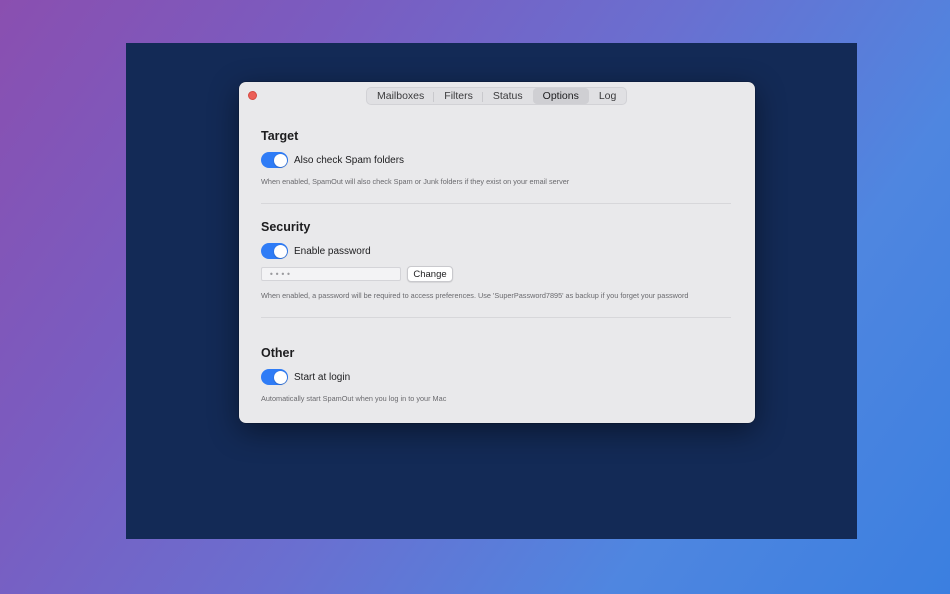 Image resolution: width=950 pixels, height=594 pixels. I want to click on spam-folders-label: Also check Spam folders, so click(349, 160).